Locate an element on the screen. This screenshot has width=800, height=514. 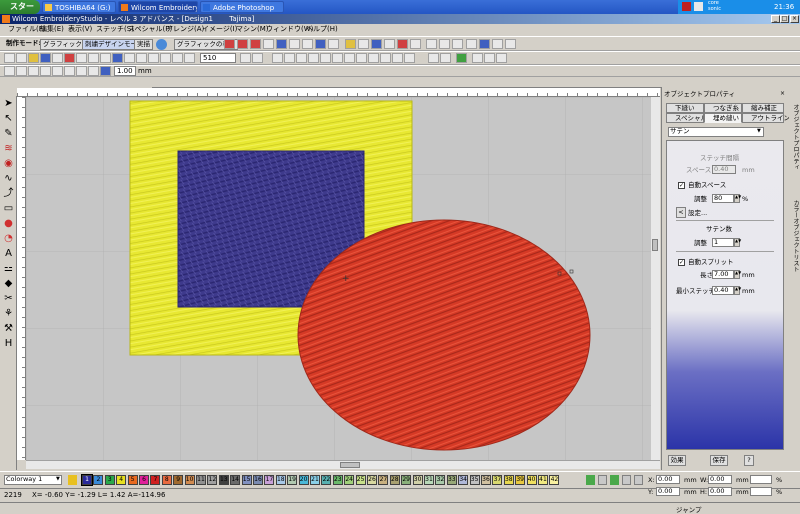
length-input: 7.00 is located at coordinates (723, 274).